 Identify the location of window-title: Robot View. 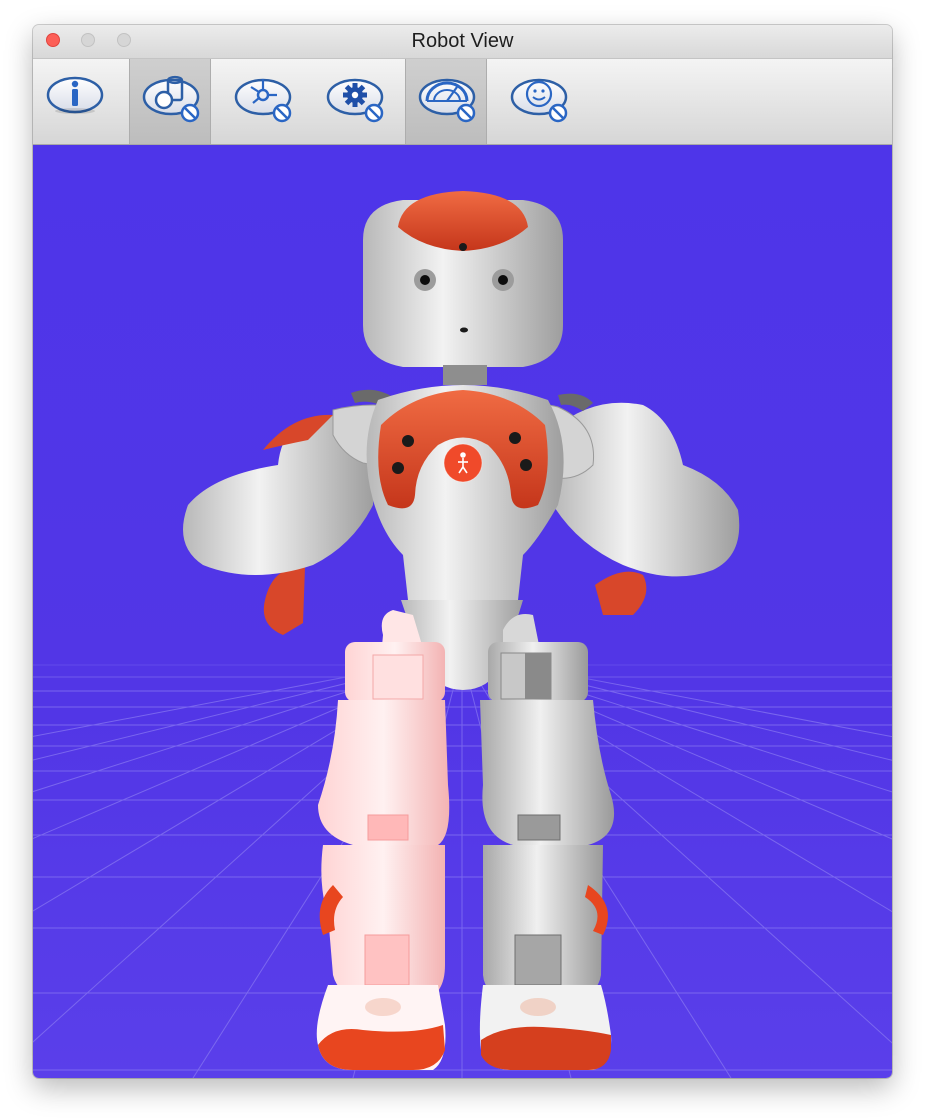
(462, 41).